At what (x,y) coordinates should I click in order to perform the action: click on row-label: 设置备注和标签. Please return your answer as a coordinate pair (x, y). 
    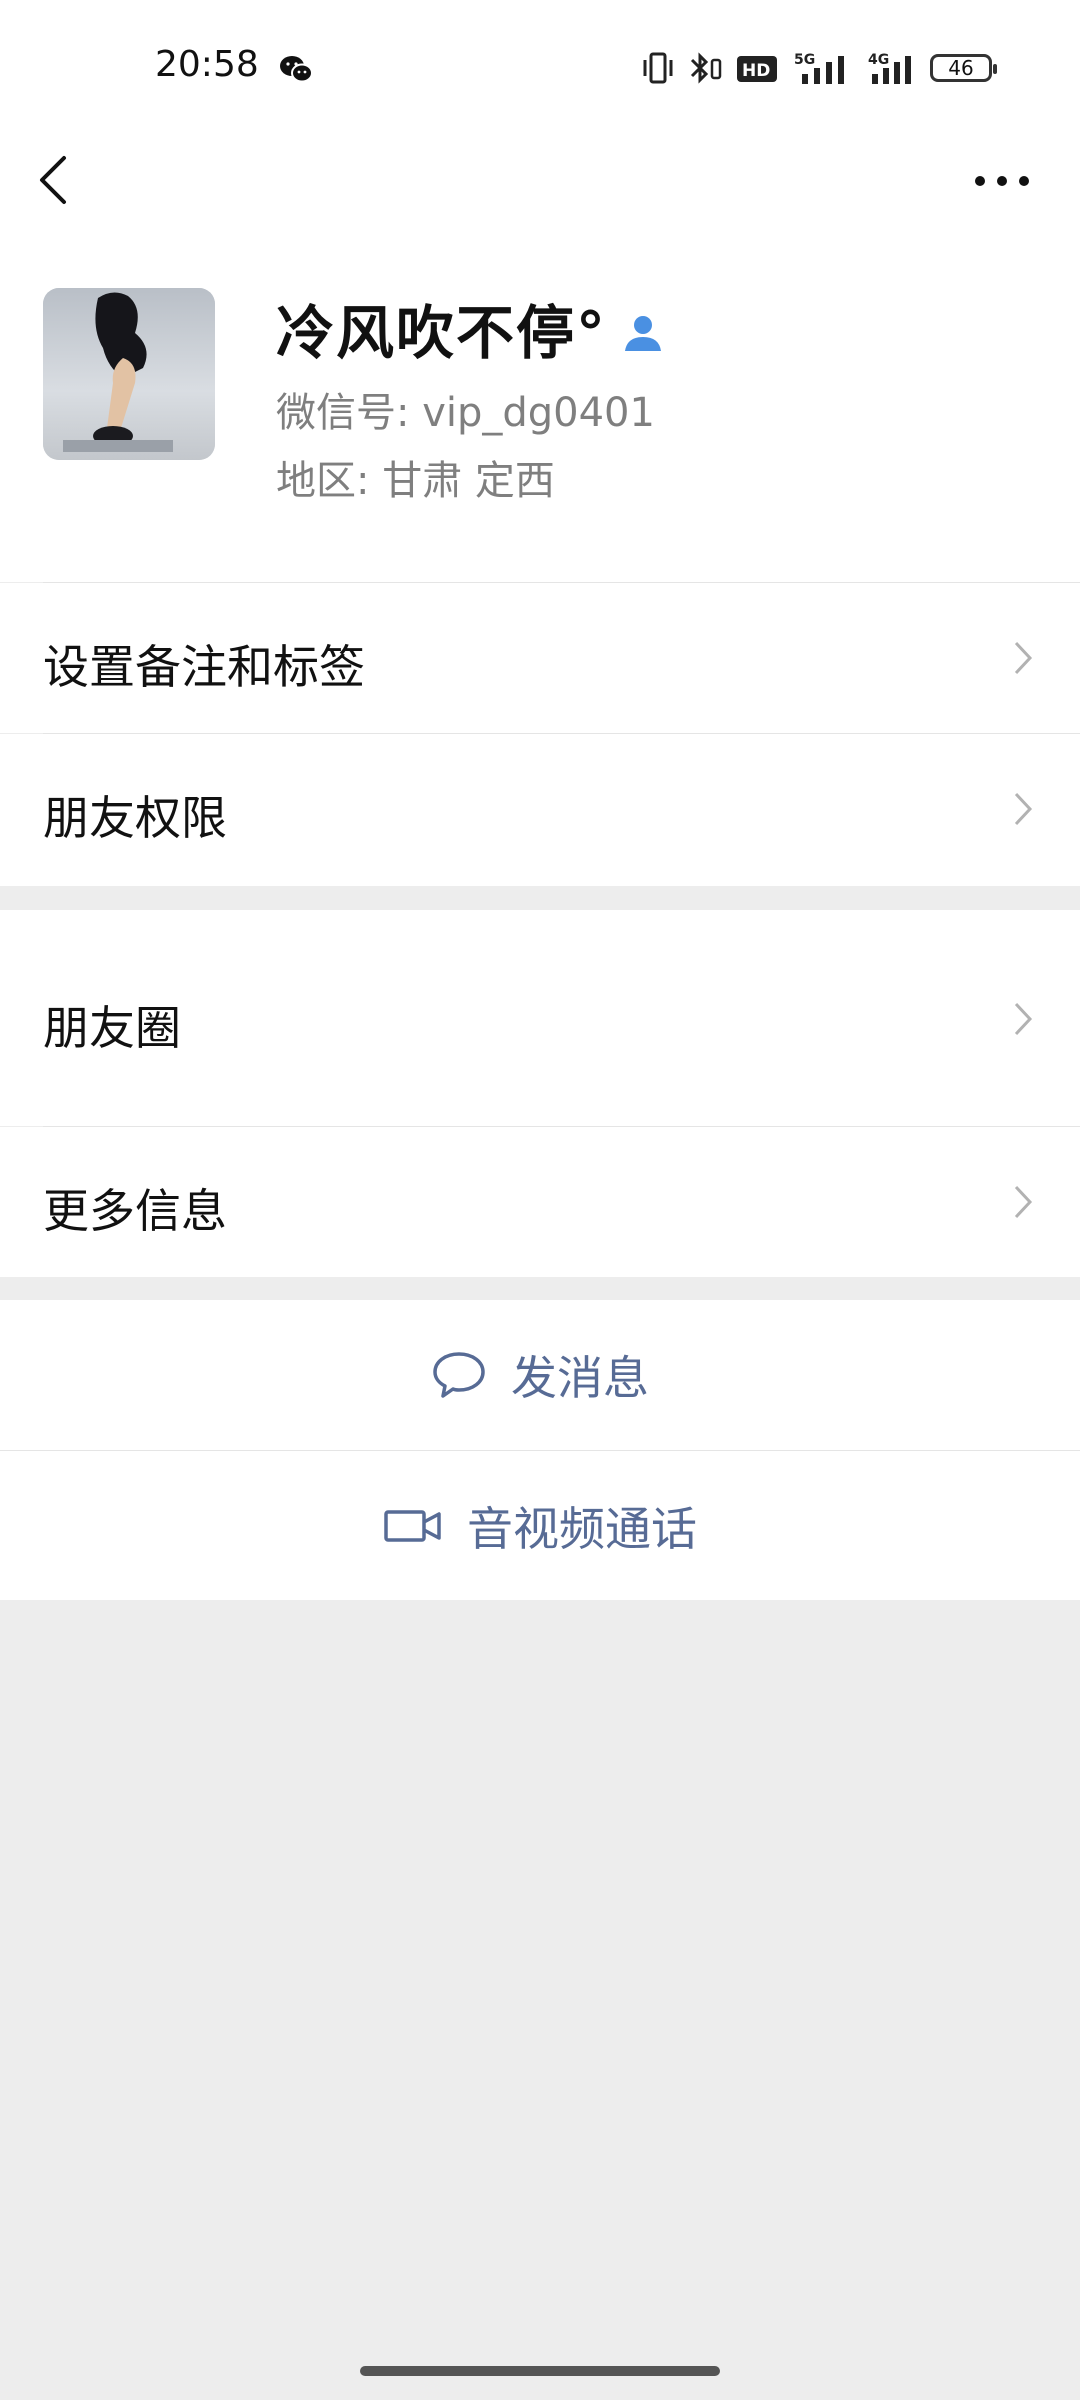
    Looking at the image, I should click on (204, 667).